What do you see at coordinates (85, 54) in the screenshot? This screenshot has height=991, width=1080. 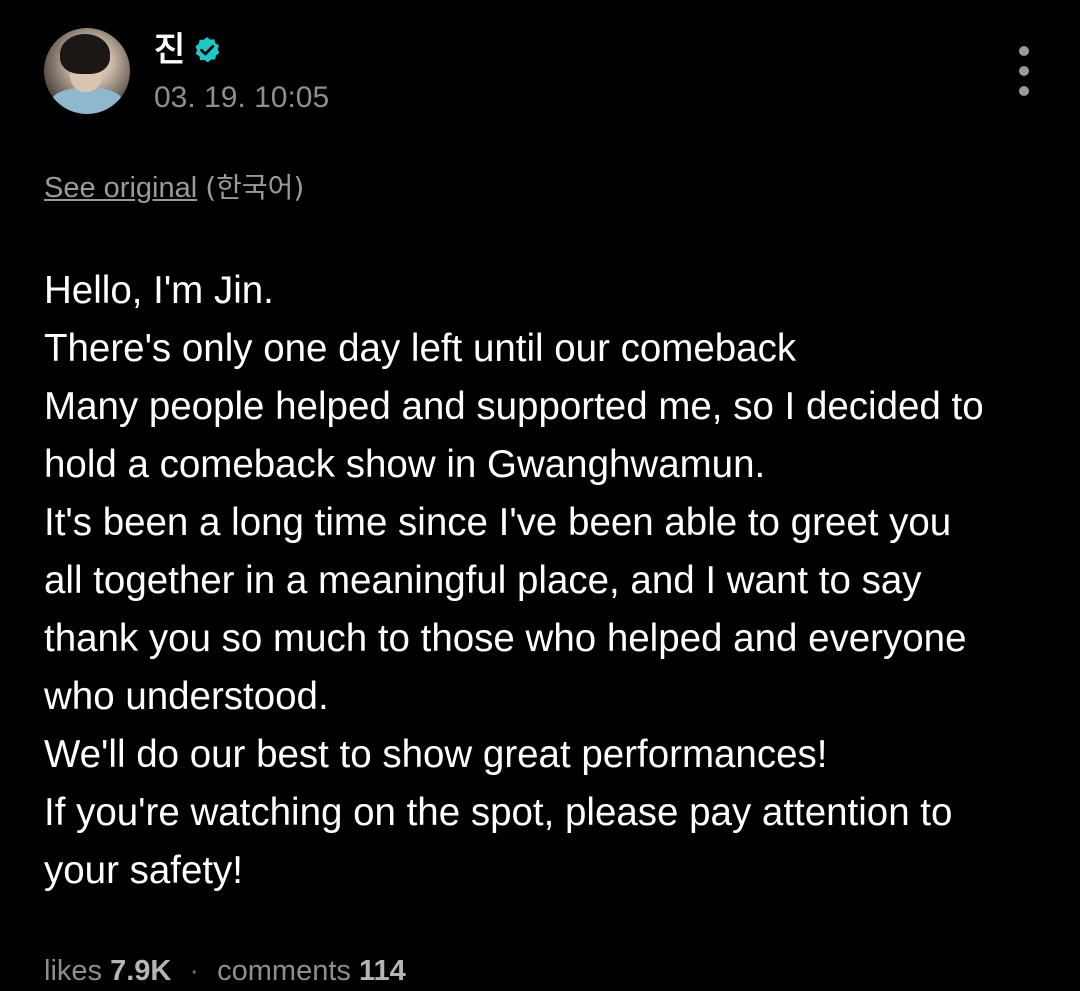 I see `avatar-hair` at bounding box center [85, 54].